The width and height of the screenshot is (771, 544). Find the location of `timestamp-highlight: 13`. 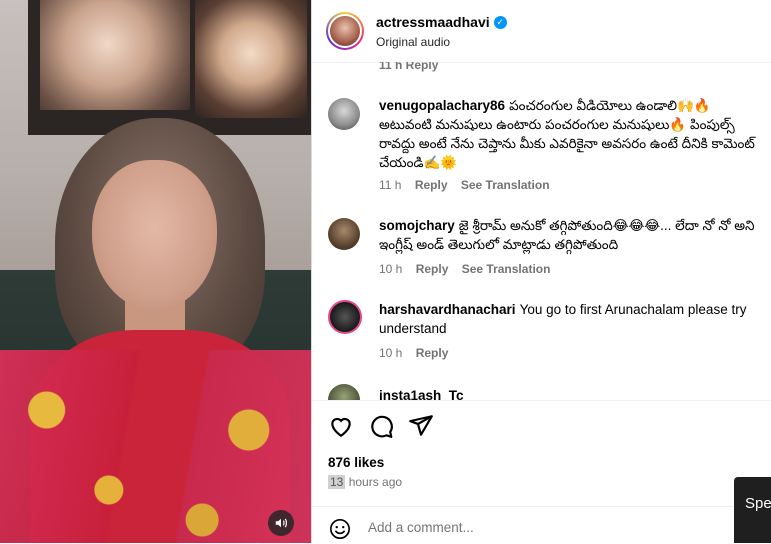

timestamp-highlight: 13 is located at coordinates (337, 482).